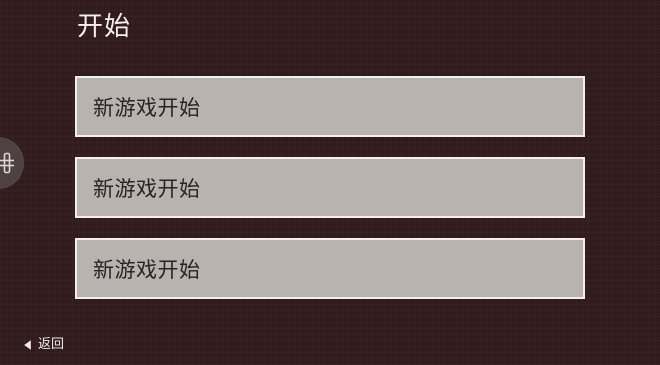  Describe the element at coordinates (330, 268) in the screenshot. I see `new-game-button-3: 新游戏开始` at that location.